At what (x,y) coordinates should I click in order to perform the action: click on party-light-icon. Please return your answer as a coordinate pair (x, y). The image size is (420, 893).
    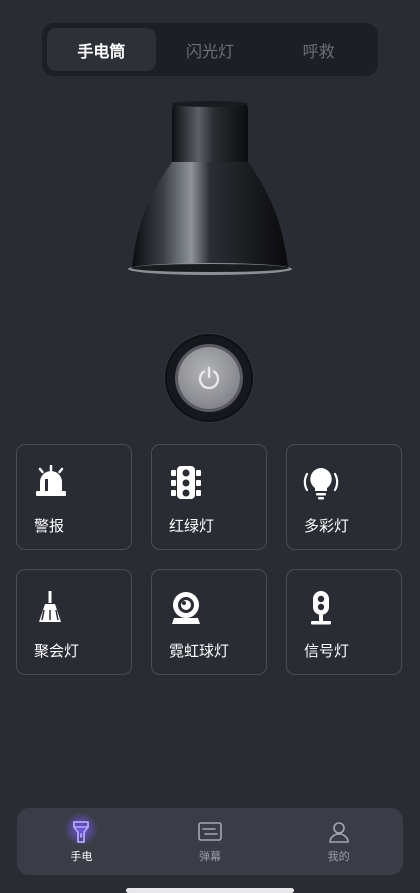
    Looking at the image, I should click on (50, 606).